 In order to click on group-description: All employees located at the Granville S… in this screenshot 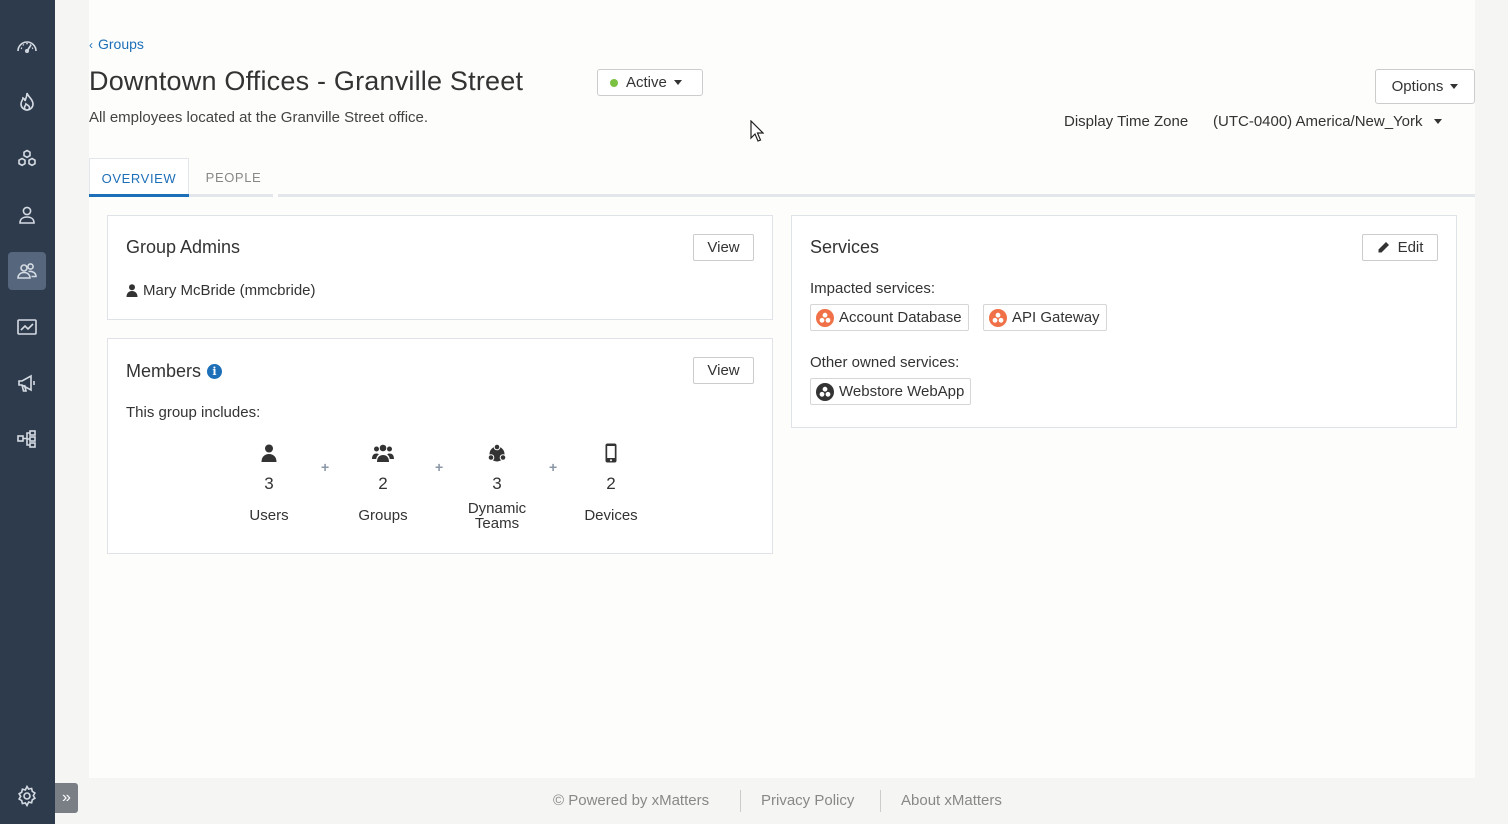, I will do `click(259, 117)`.